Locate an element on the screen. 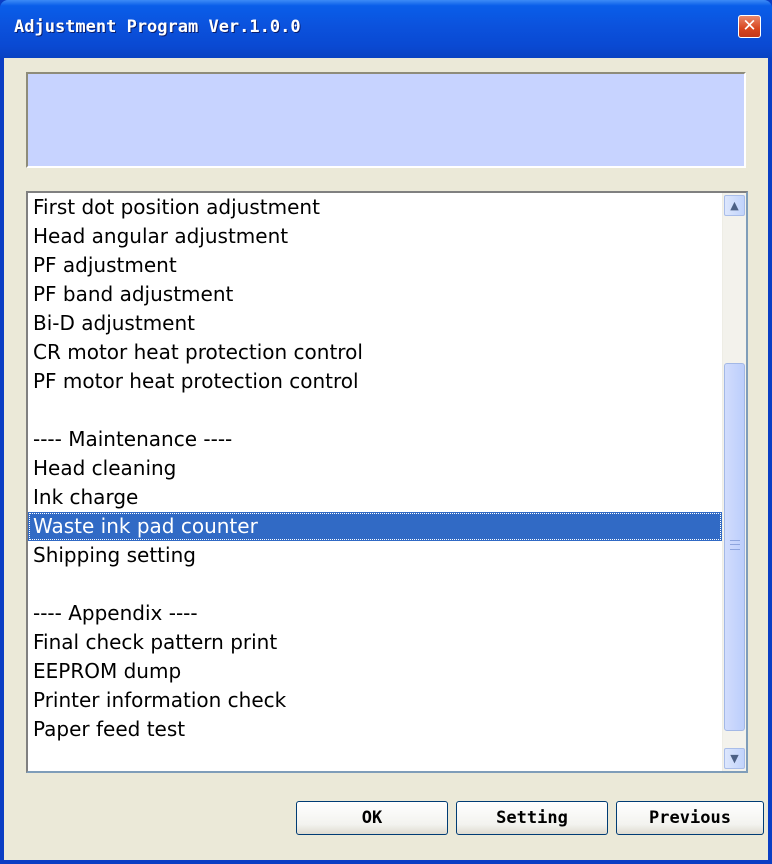  title-bar: Adjustment Program Ver.1.0.0 ✕ is located at coordinates (386, 29).